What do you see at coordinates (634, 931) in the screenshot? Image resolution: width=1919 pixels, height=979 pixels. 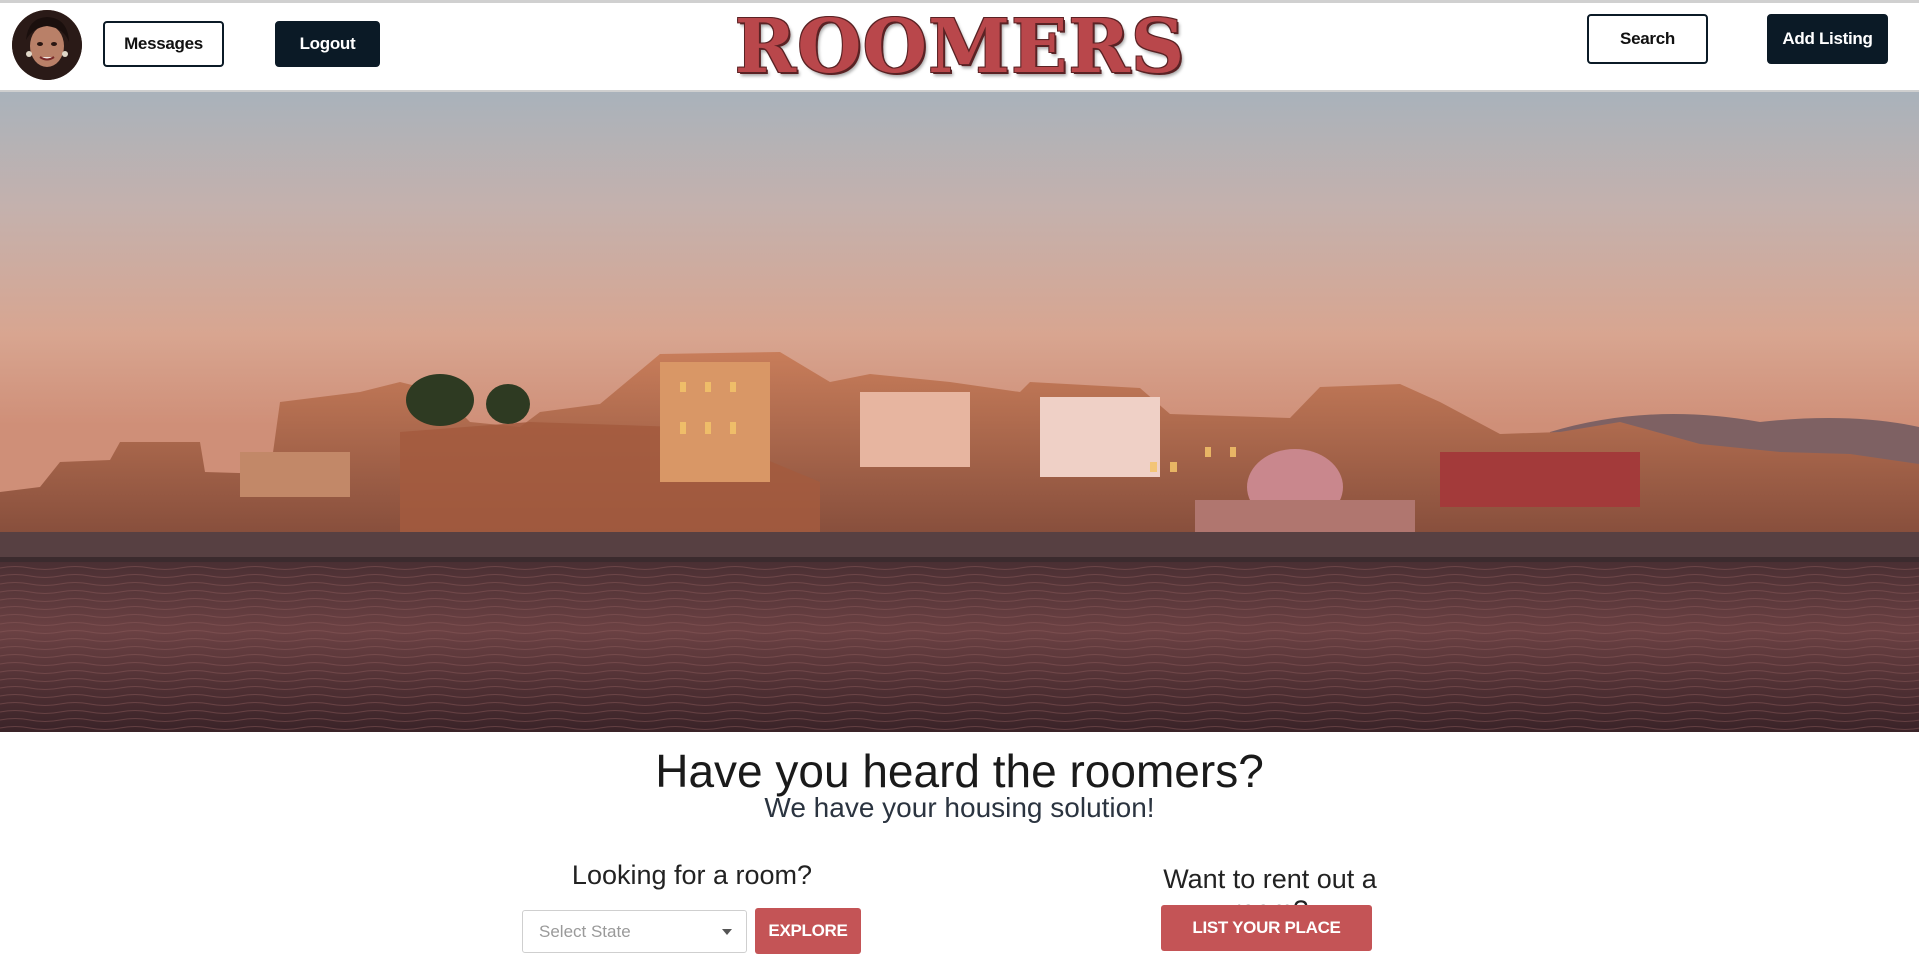 I see `state-select: Select State` at bounding box center [634, 931].